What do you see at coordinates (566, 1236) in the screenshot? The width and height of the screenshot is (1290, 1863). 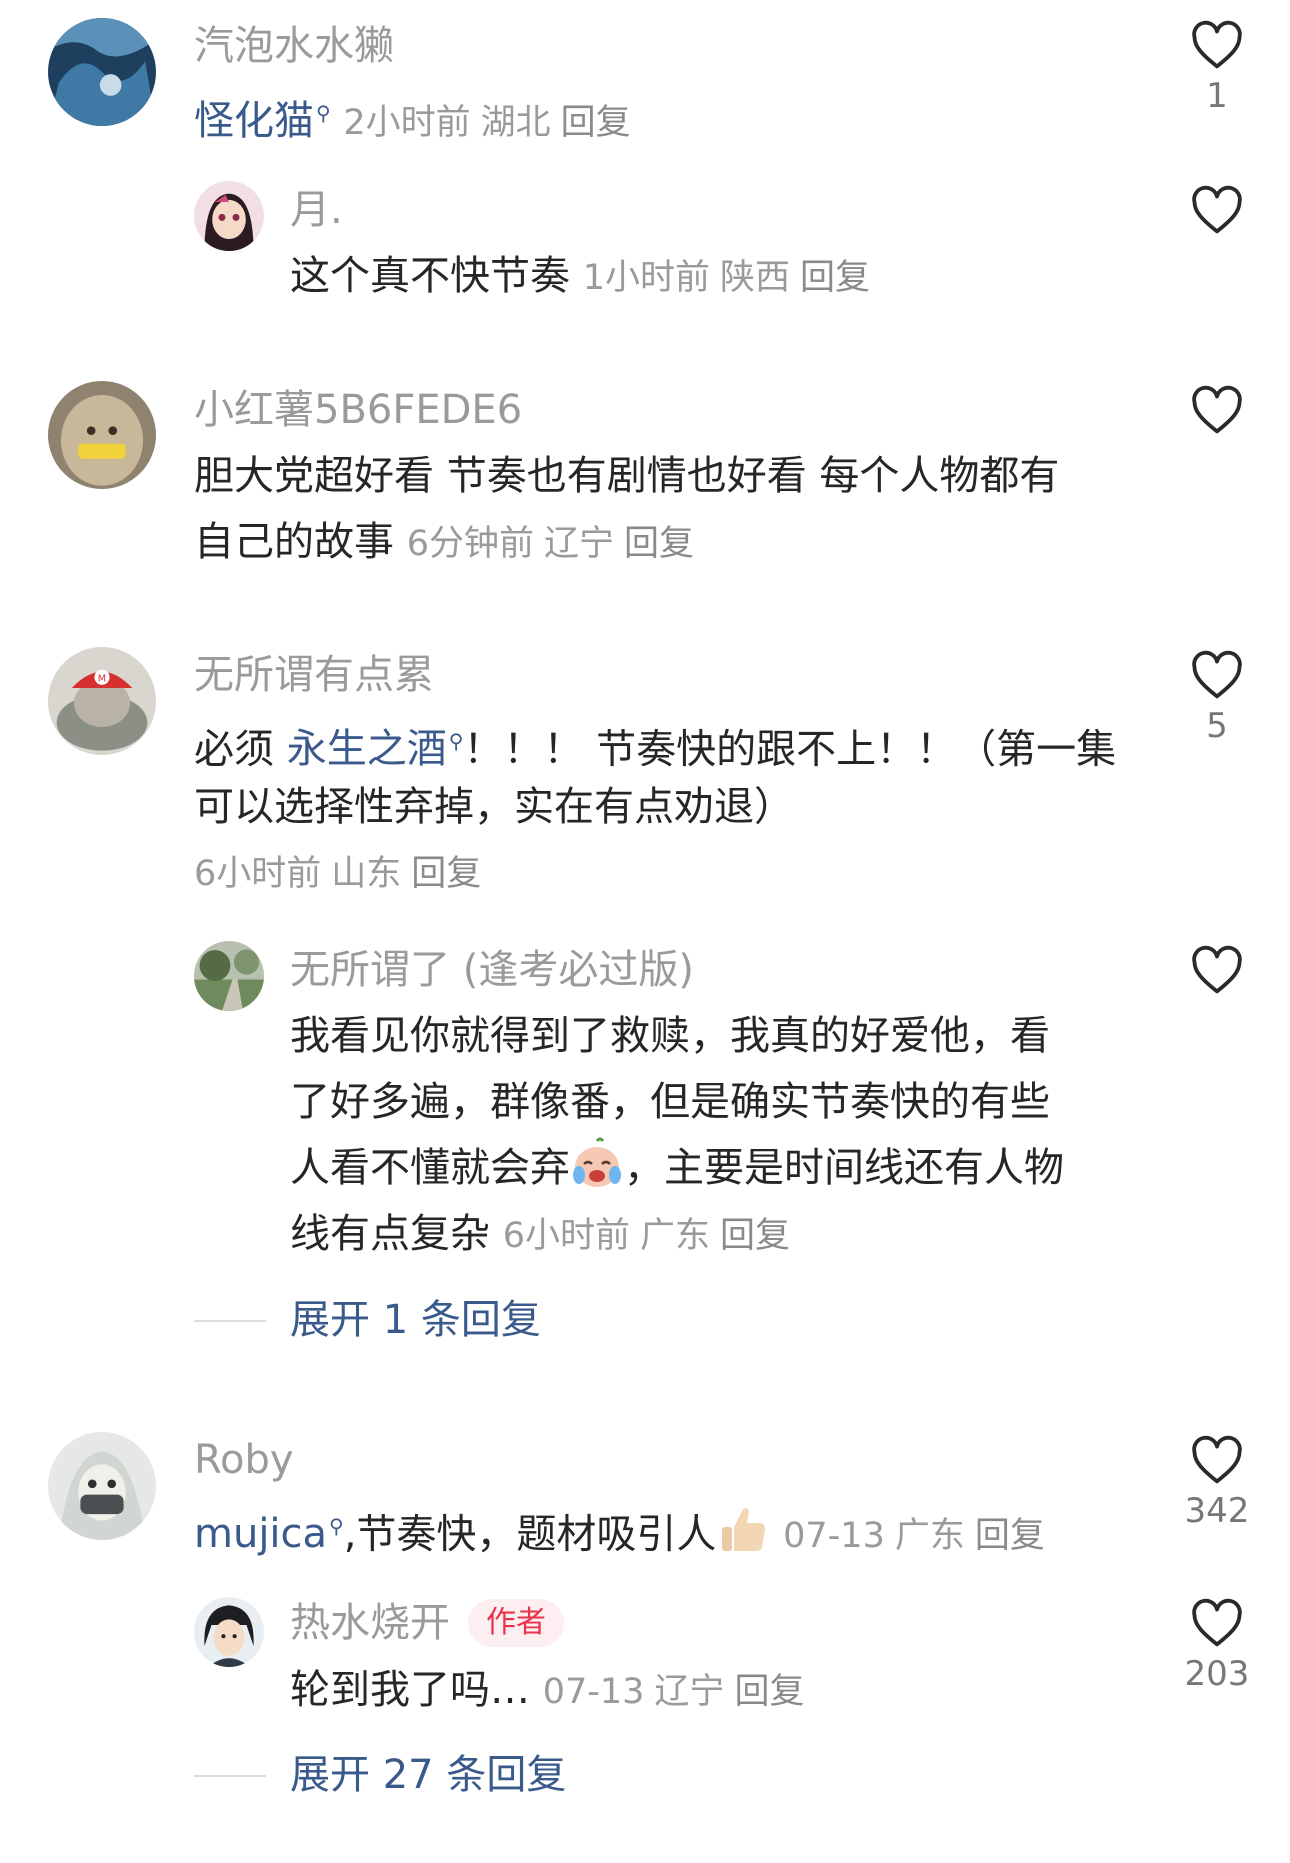 I see `reply-time: 6小时前` at bounding box center [566, 1236].